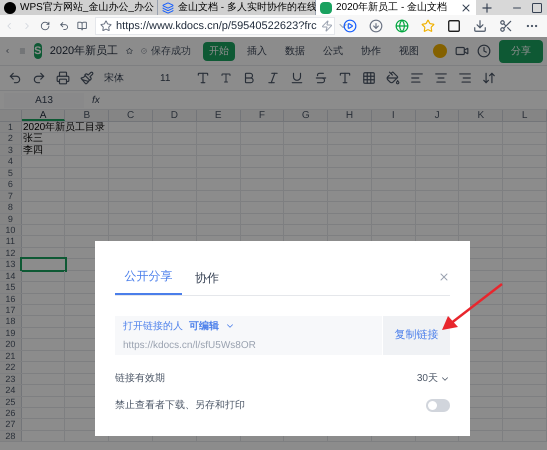  Describe the element at coordinates (454, 26) in the screenshot. I see `tab-icon` at that location.